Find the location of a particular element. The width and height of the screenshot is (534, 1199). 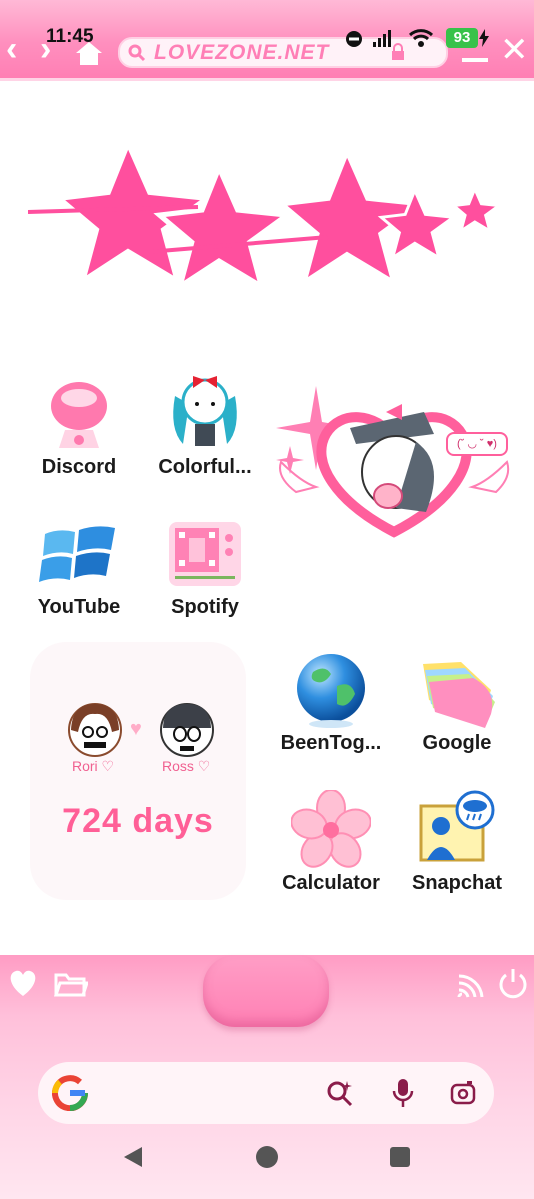

flower-icon is located at coordinates (331, 829).